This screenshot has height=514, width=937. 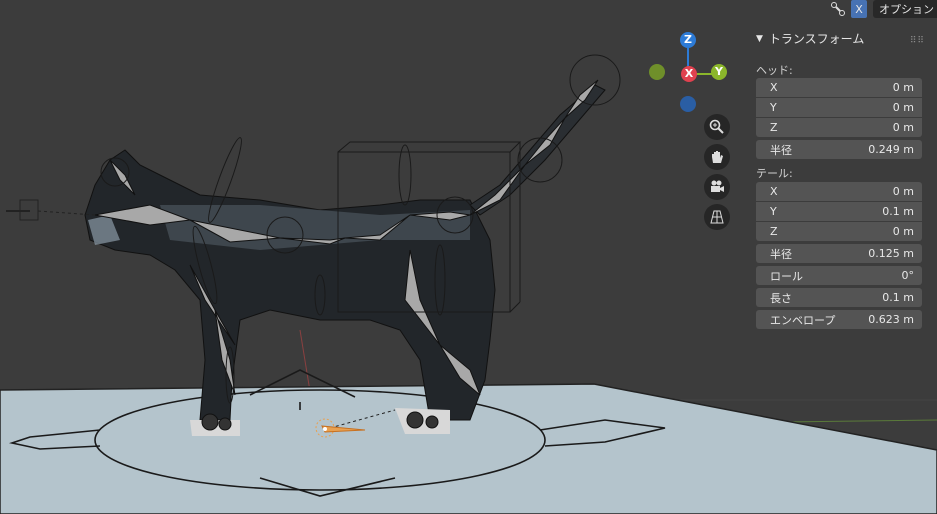 I want to click on head-x-label: X, so click(x=774, y=87).